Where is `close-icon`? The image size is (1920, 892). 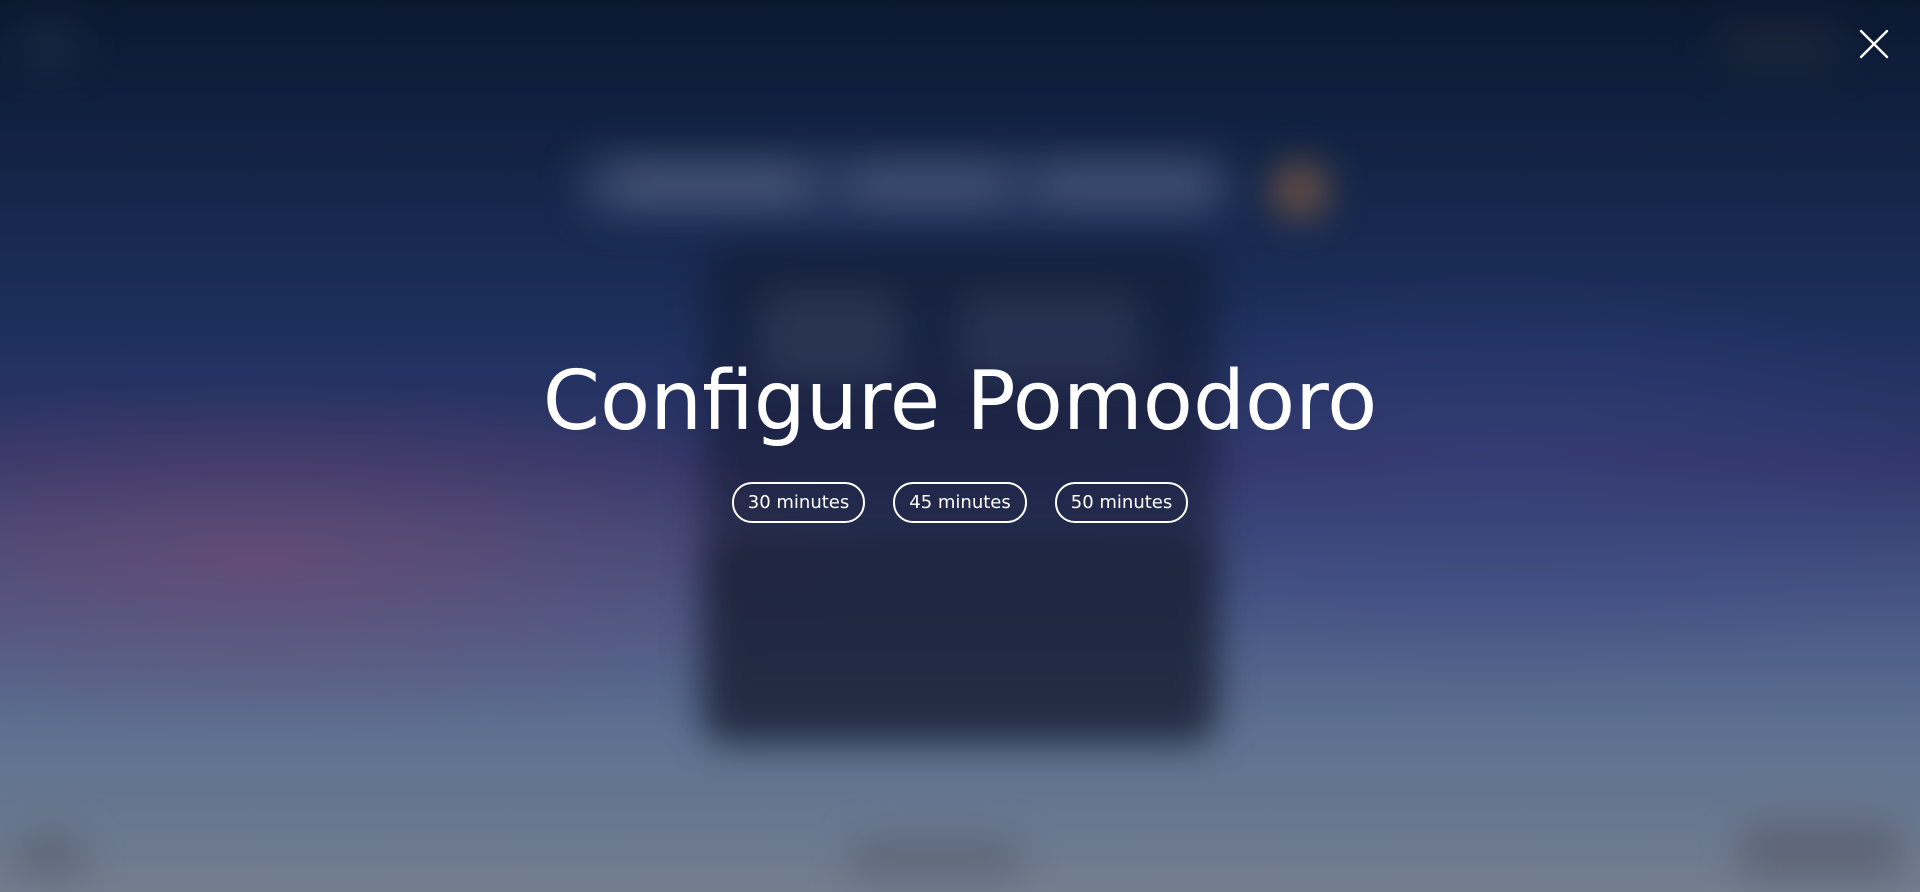 close-icon is located at coordinates (1874, 44).